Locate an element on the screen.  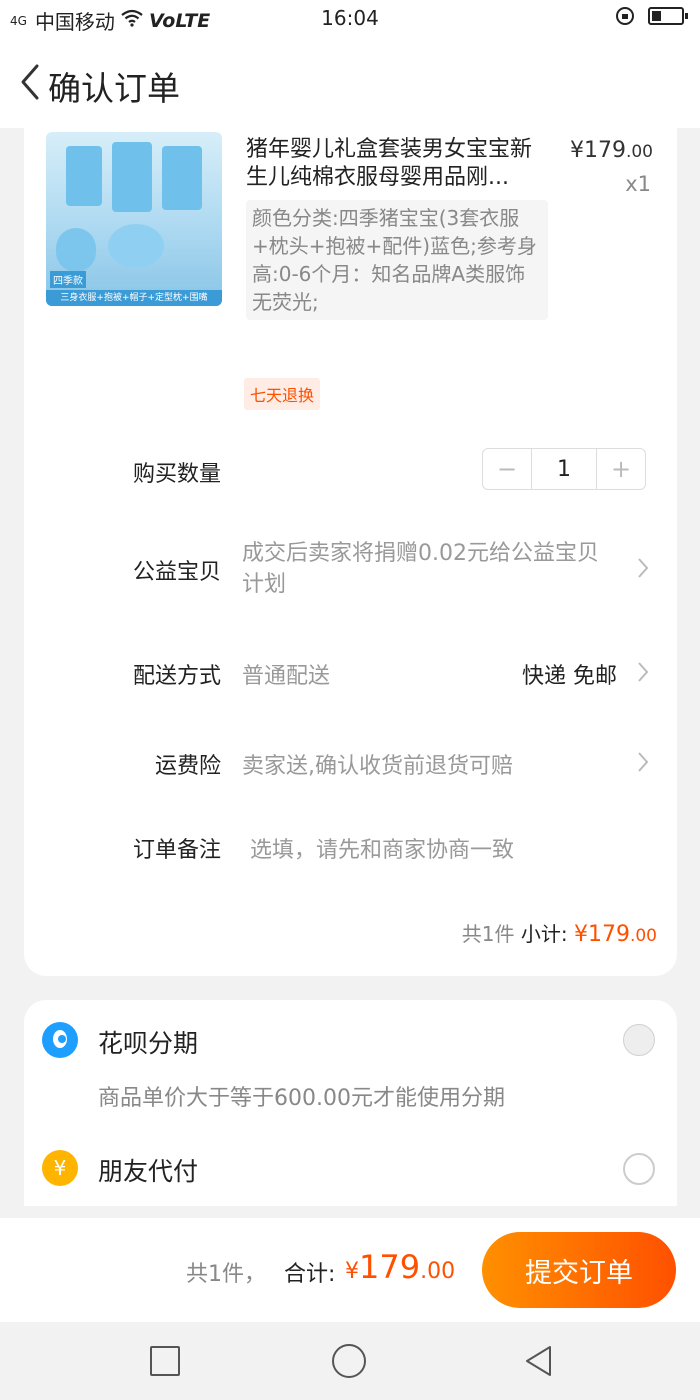
subtotal-label: 小计: is located at coordinates (544, 934).